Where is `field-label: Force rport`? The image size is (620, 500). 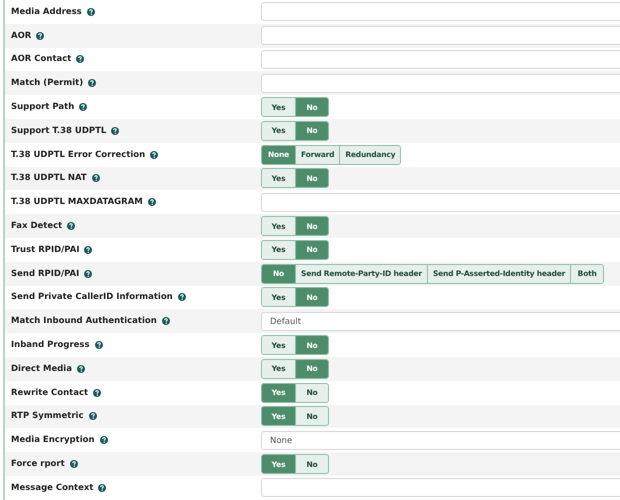 field-label: Force rport is located at coordinates (38, 464).